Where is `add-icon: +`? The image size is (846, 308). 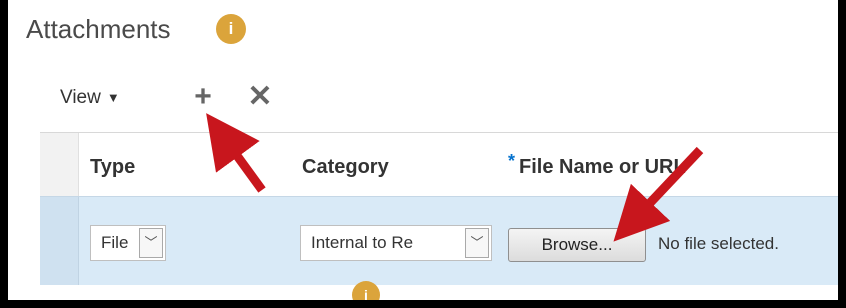
add-icon: + is located at coordinates (203, 97).